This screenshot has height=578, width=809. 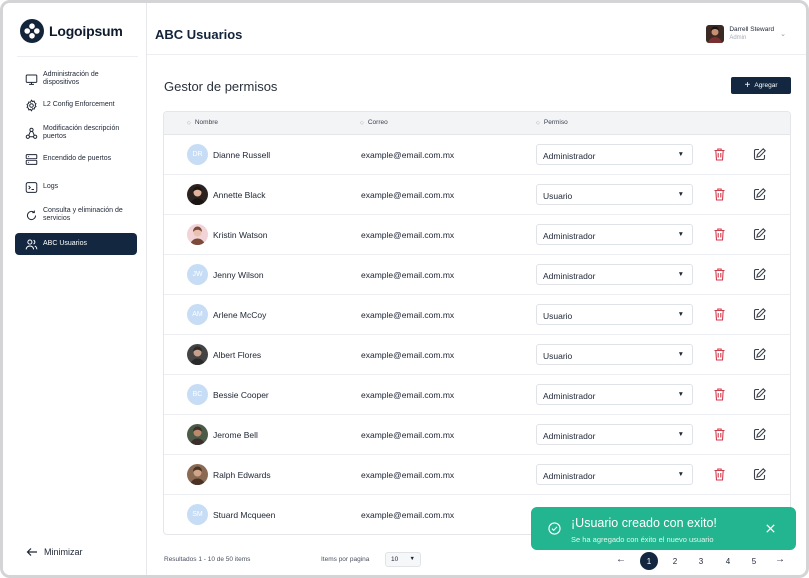 What do you see at coordinates (197, 514) in the screenshot?
I see `avatar: SM` at bounding box center [197, 514].